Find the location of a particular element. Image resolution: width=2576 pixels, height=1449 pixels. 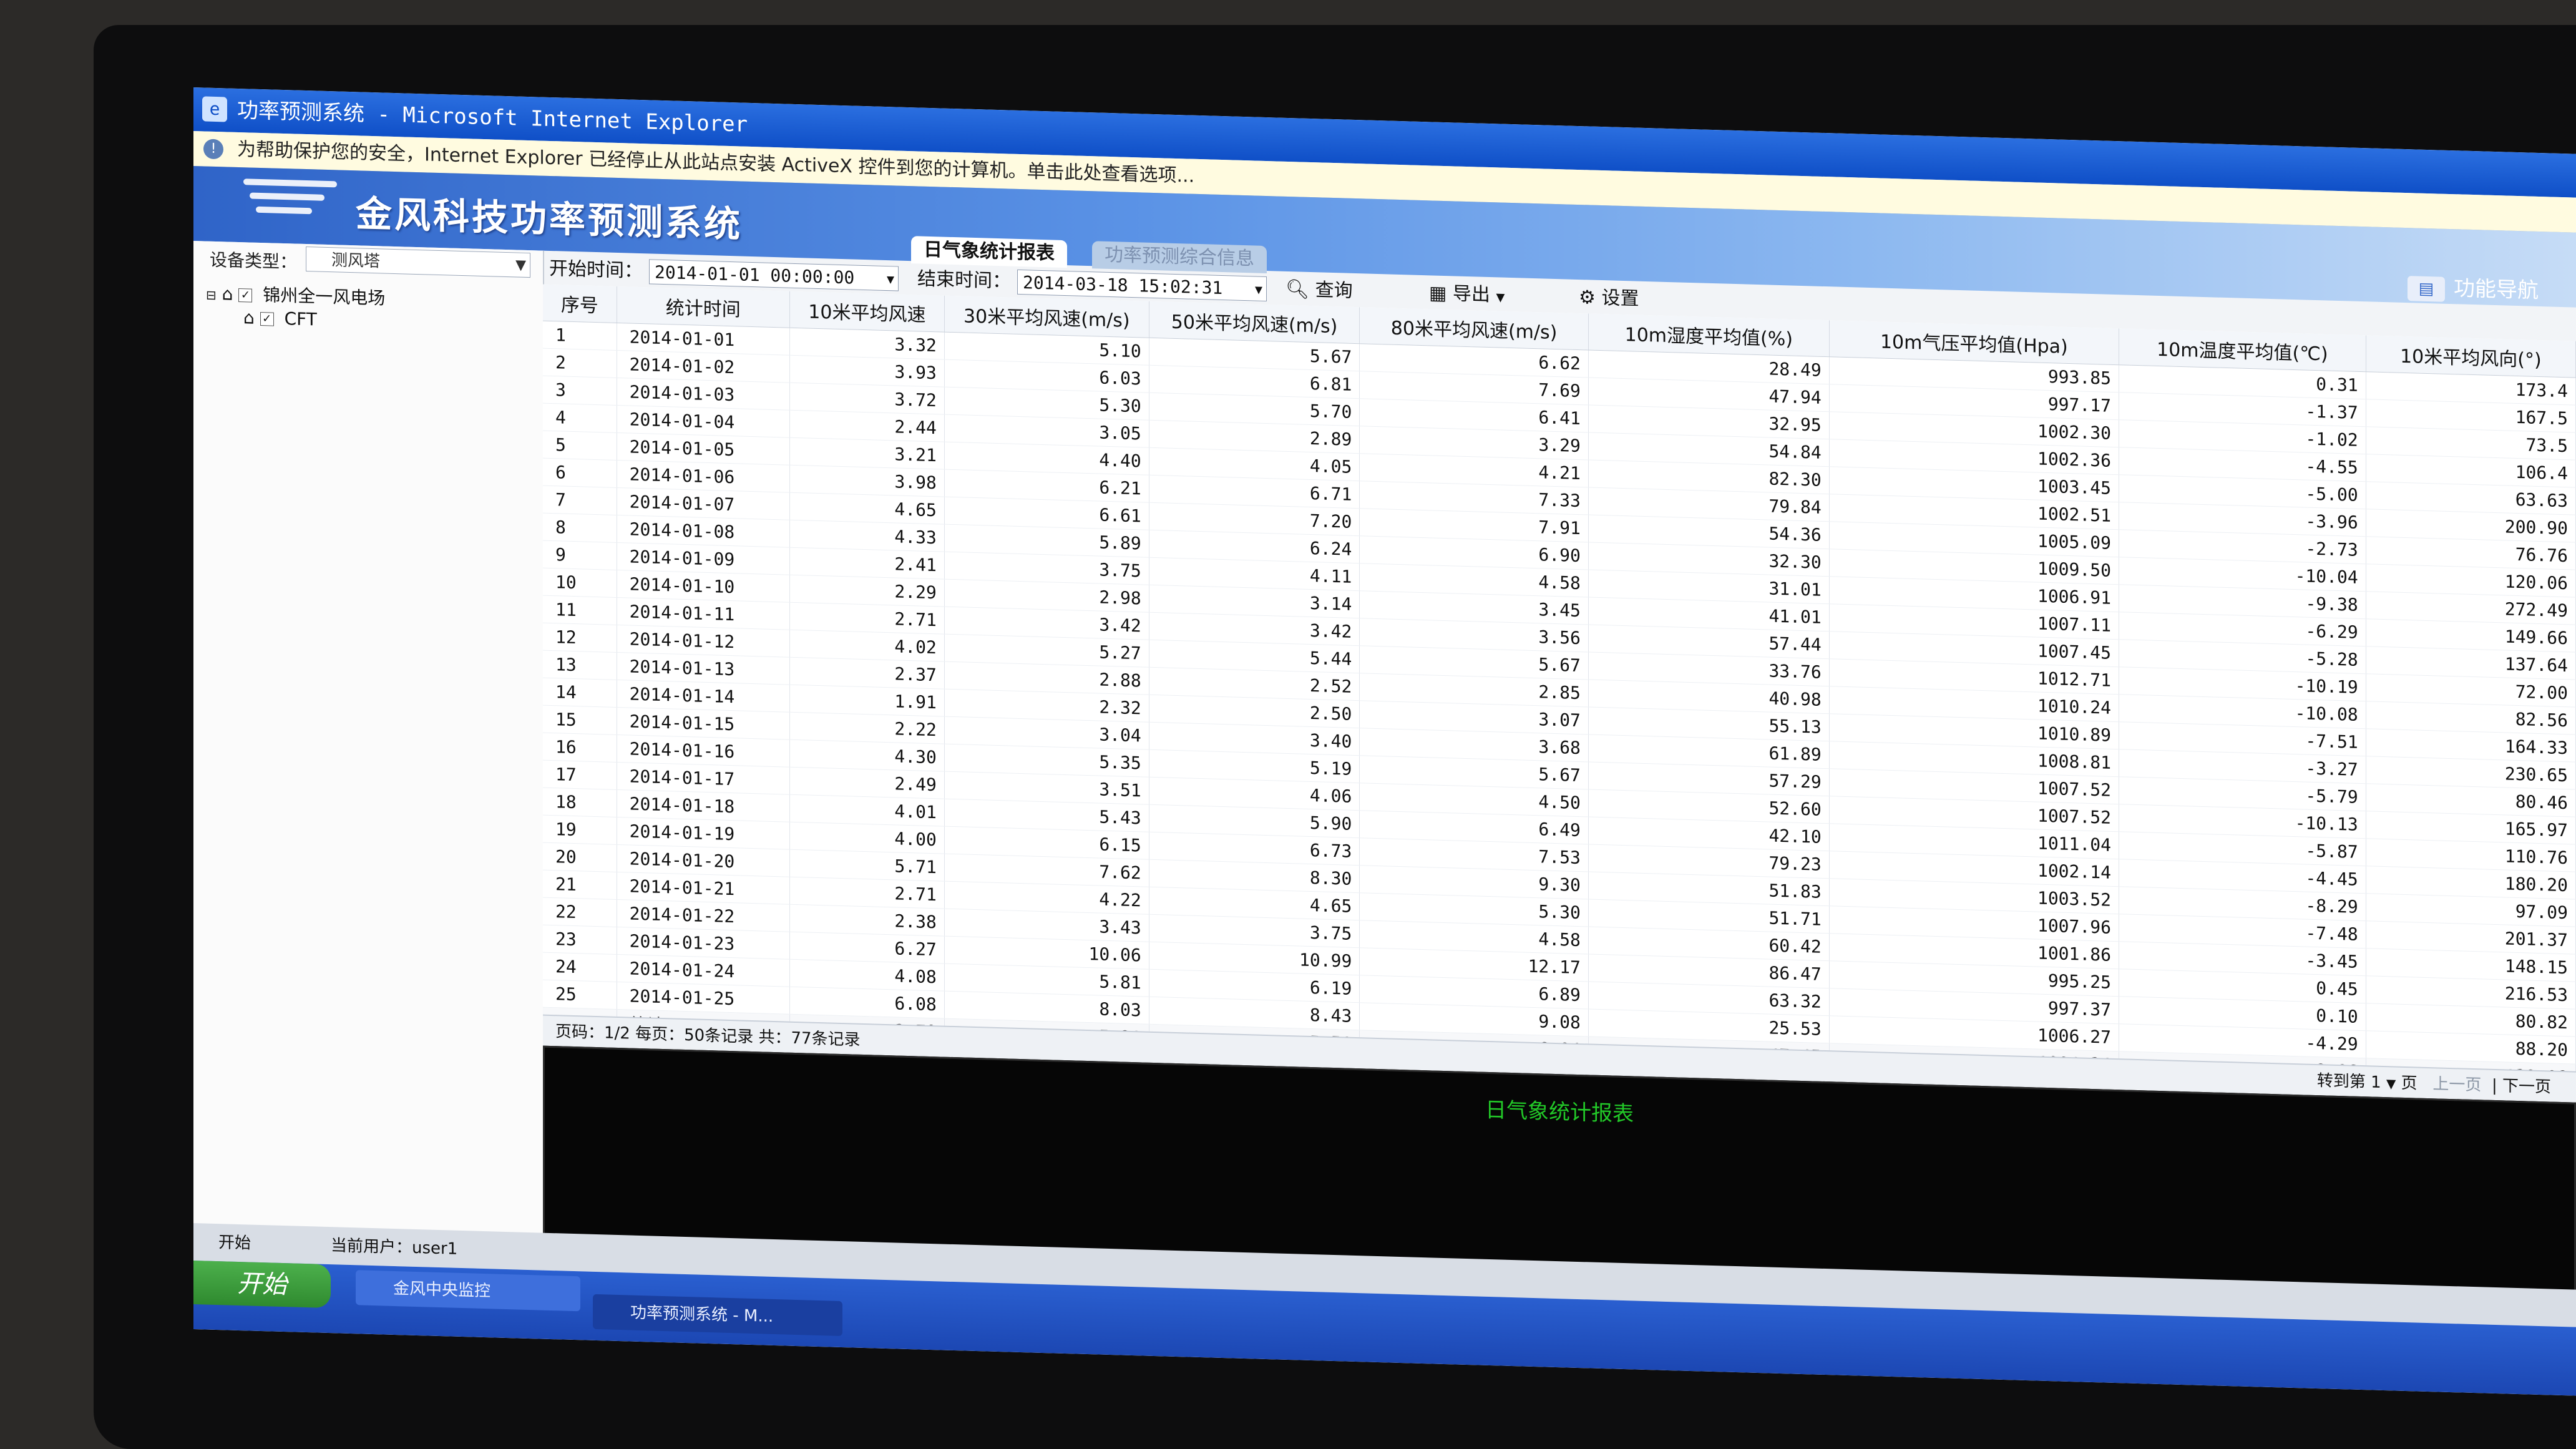

tab-daily-report: 日气象统计报表 is located at coordinates (989, 252).